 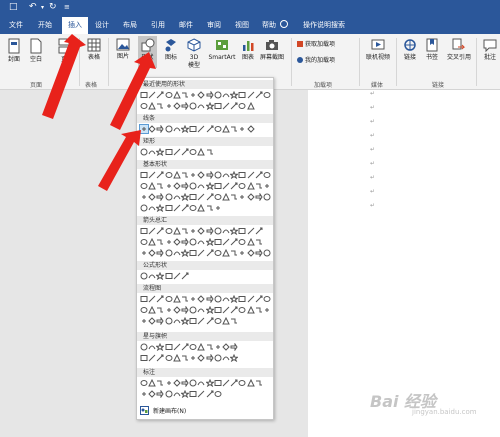 I want to click on red-arrow-lines-category, so click(x=119, y=160).